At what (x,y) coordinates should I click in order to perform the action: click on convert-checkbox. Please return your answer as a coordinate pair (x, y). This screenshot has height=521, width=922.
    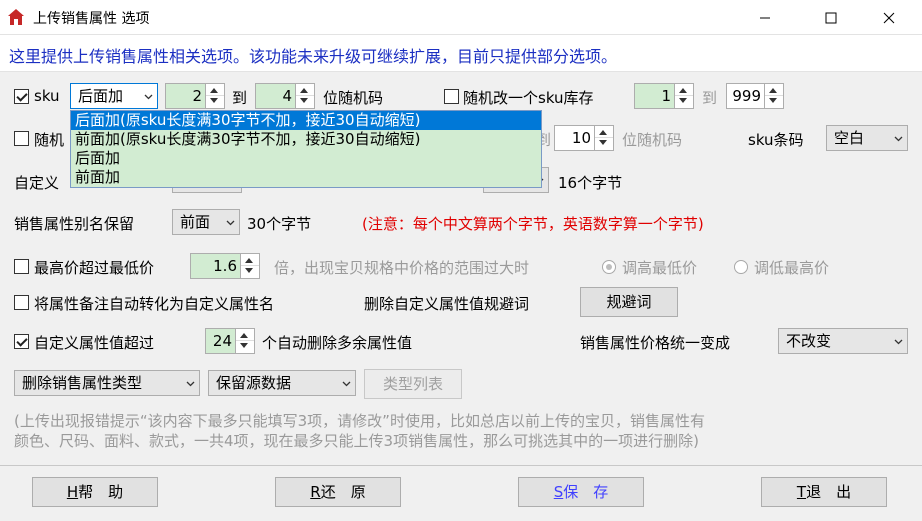
    Looking at the image, I should click on (21, 302).